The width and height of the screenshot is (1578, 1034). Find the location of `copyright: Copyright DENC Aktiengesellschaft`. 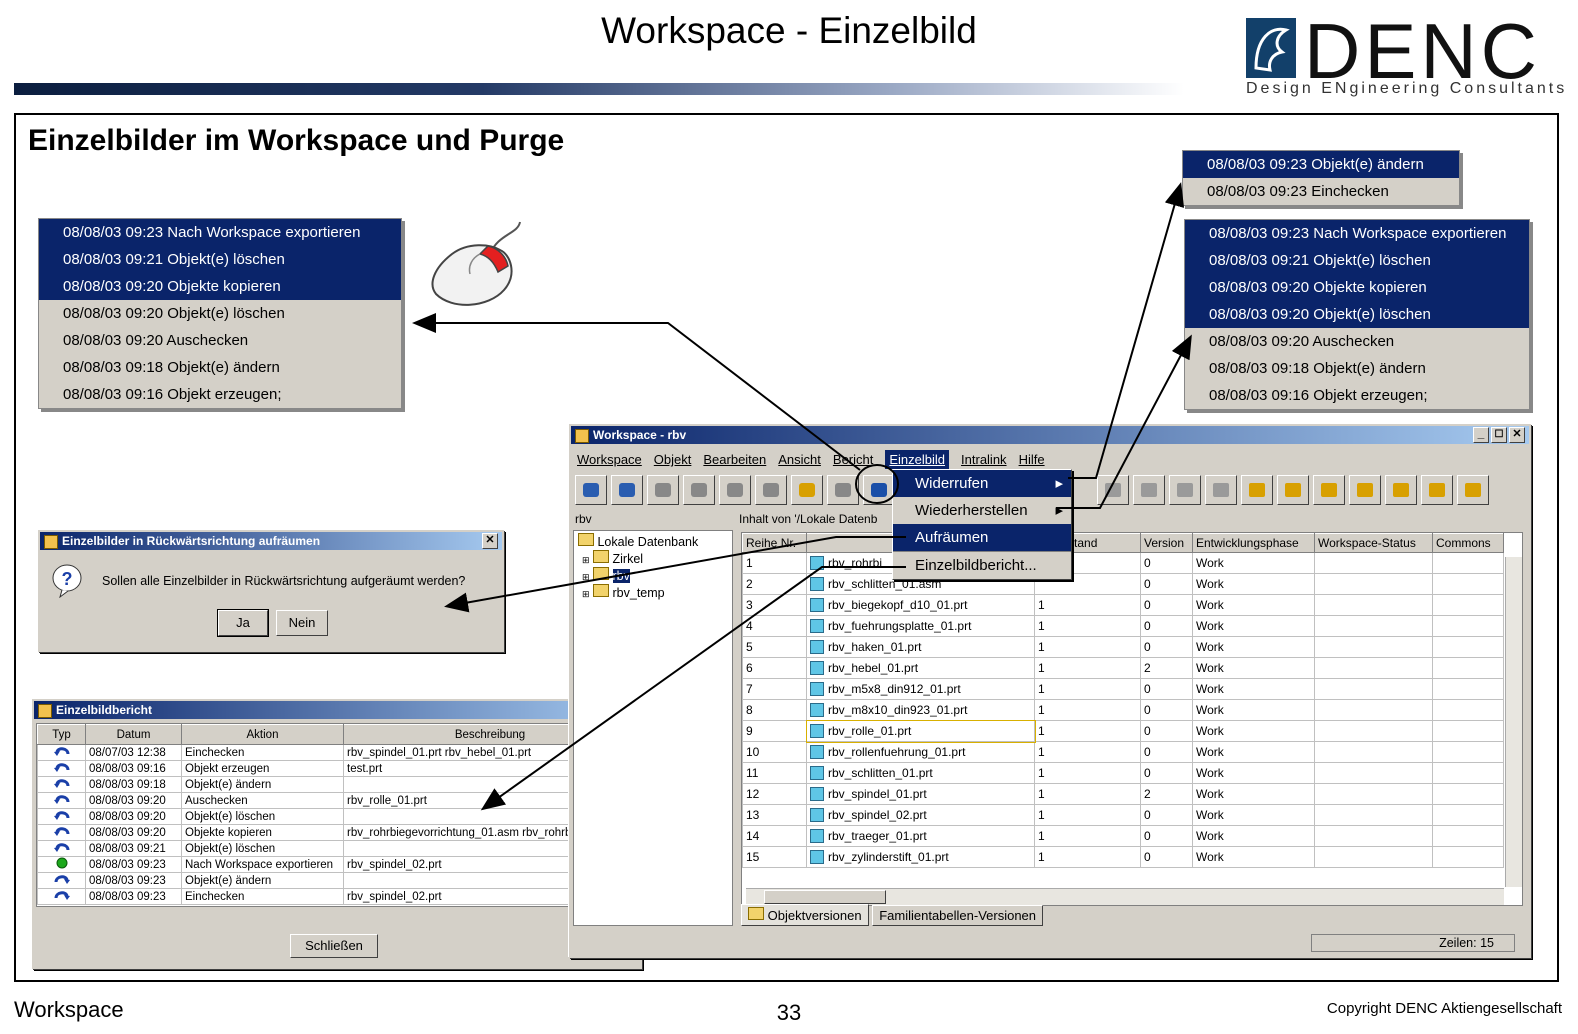

copyright: Copyright DENC Aktiengesellschaft is located at coordinates (1444, 1008).